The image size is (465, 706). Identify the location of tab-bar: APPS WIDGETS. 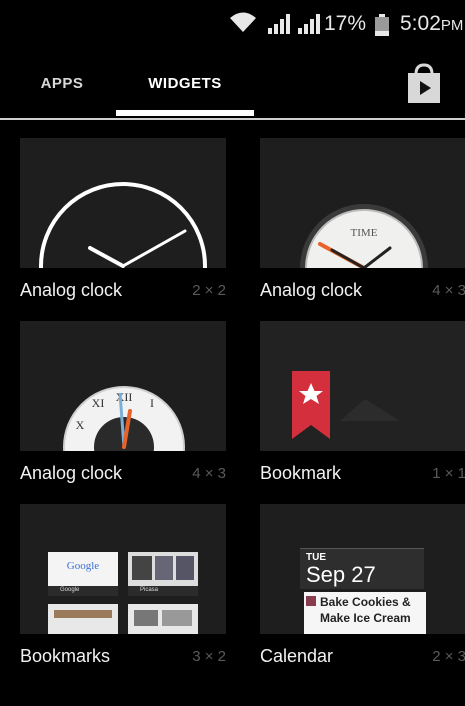
(232, 85).